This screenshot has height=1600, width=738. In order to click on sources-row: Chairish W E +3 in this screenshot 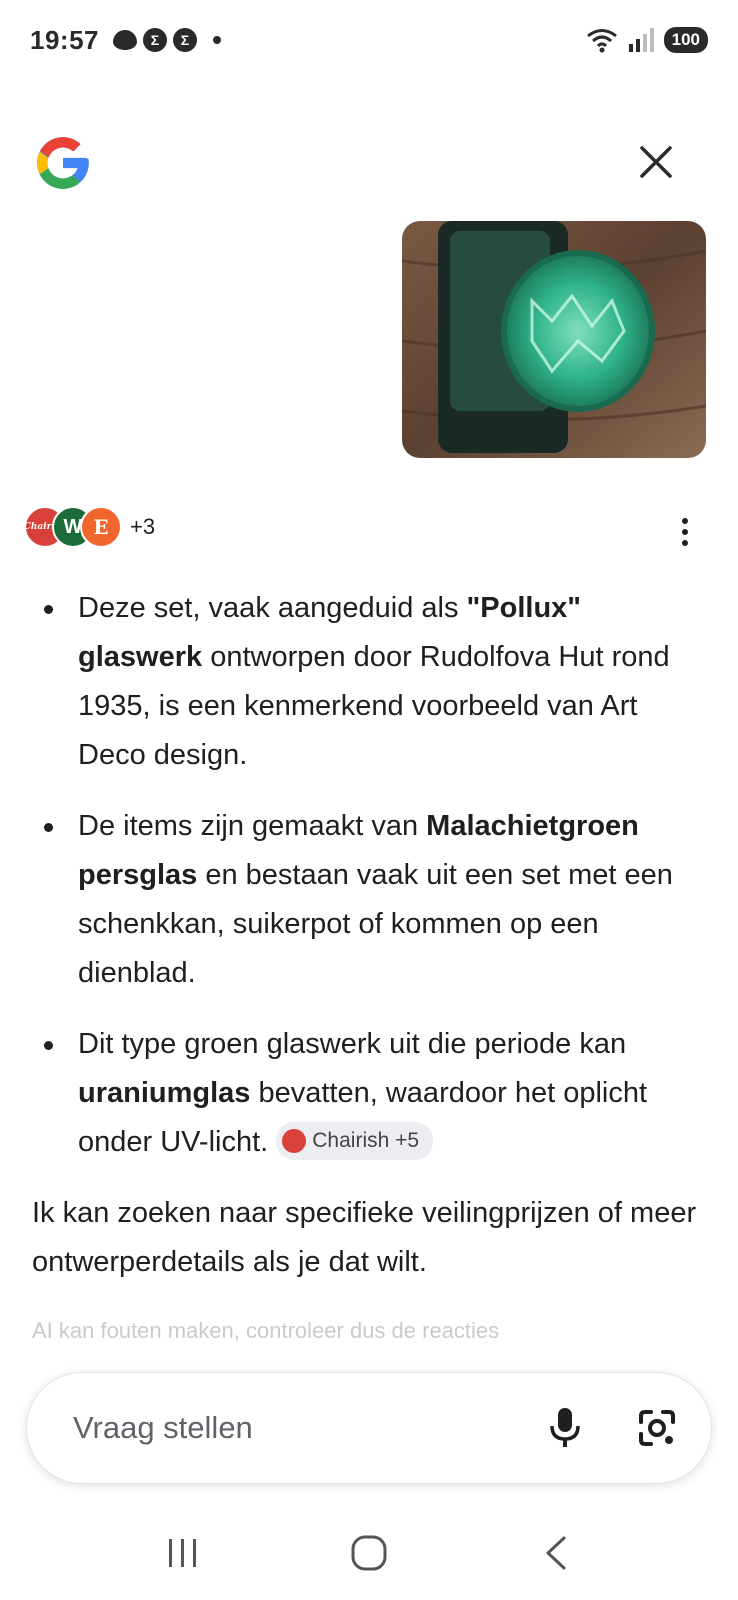, I will do `click(89, 527)`.